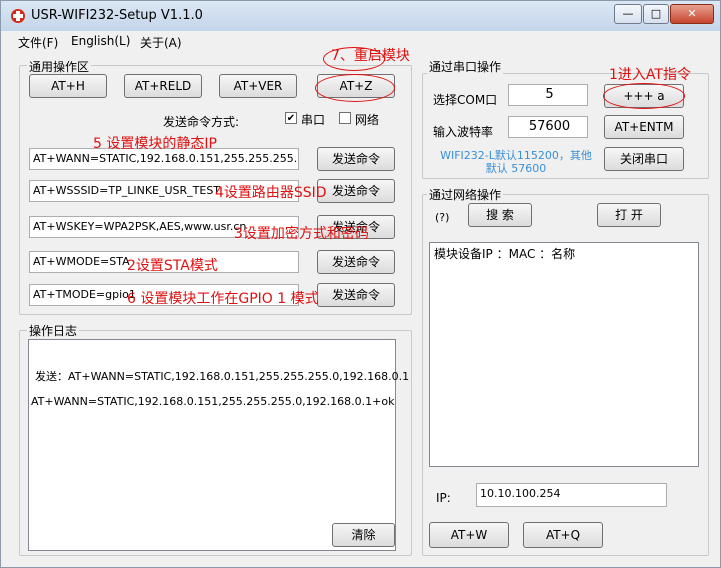  What do you see at coordinates (442, 217) in the screenshot?
I see `help-icon: (?)` at bounding box center [442, 217].